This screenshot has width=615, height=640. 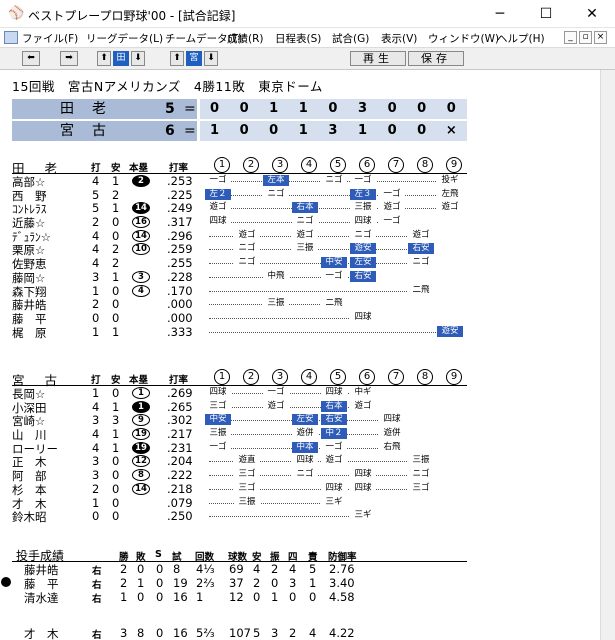 I want to click on pitching-stat-ip: 4⅓, so click(x=205, y=569).